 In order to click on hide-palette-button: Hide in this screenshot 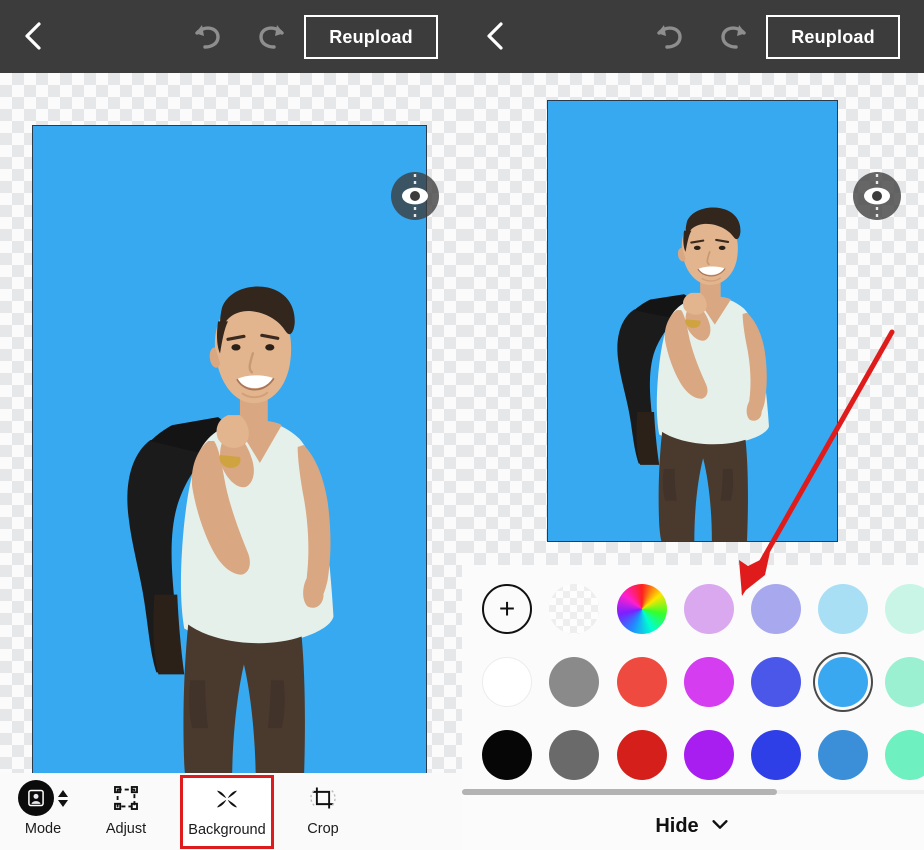, I will do `click(693, 826)`.